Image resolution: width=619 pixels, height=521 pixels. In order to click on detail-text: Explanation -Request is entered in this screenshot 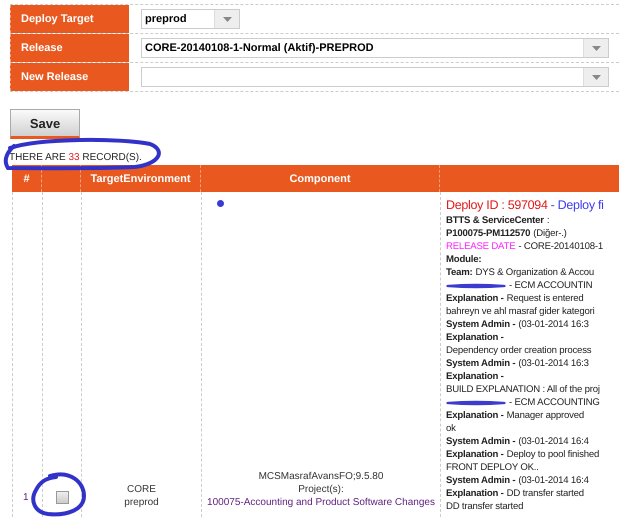, I will do `click(515, 298)`.